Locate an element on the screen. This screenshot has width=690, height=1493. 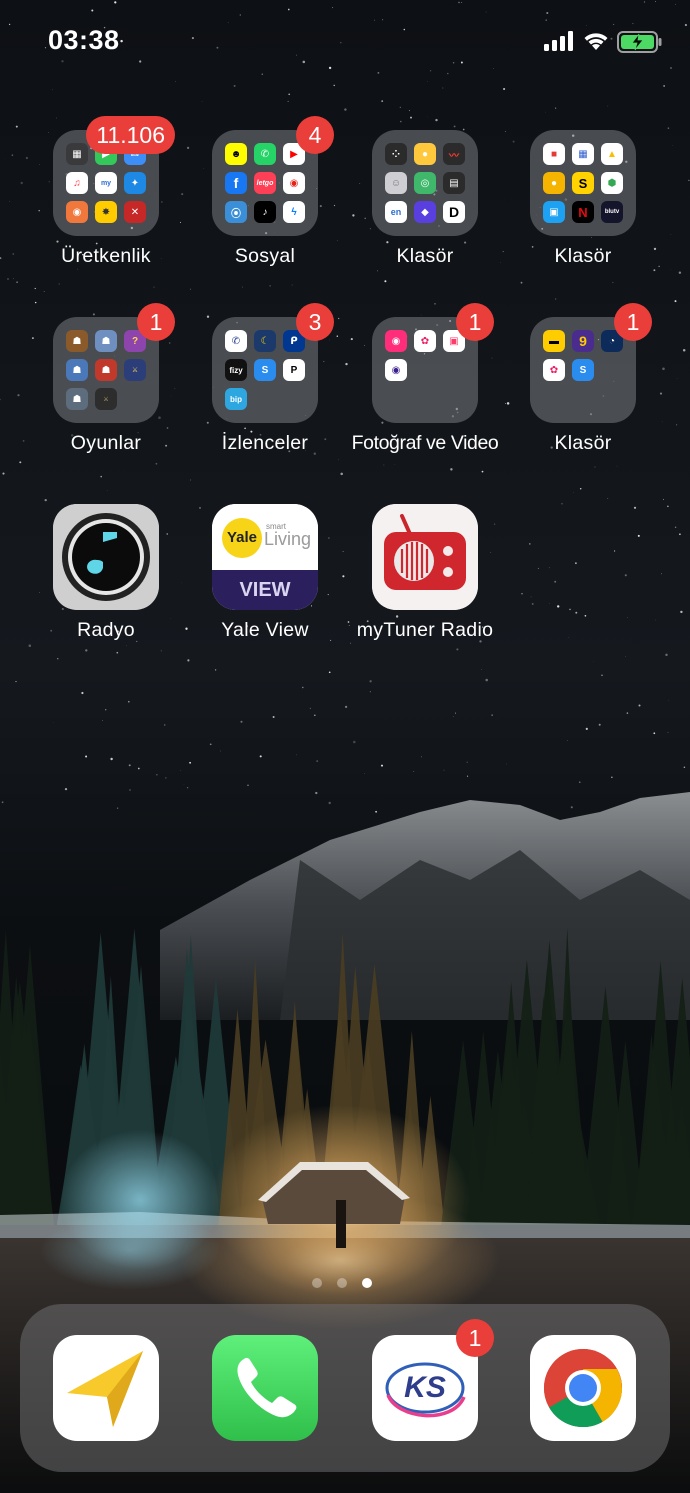
folder-icon: ▬ 9 ◔ ✿ S 1 is located at coordinates (591, 363).